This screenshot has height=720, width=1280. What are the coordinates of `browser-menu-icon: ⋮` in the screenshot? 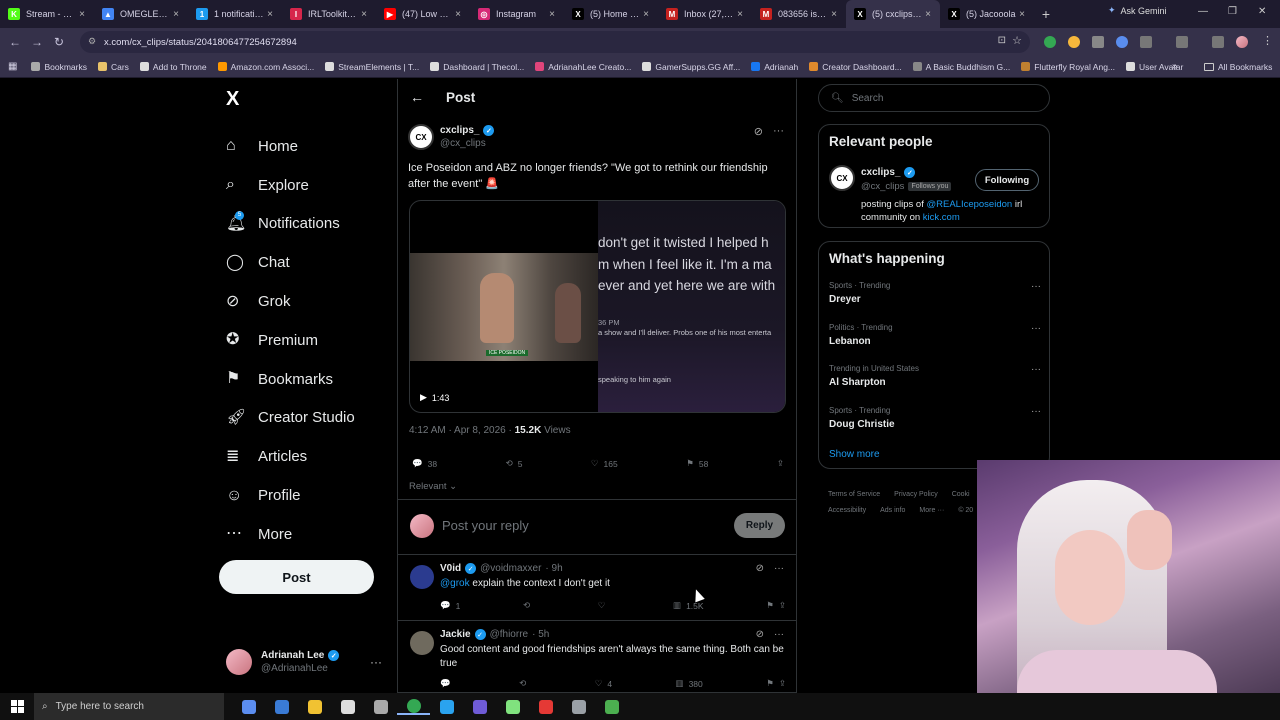 It's located at (1267, 40).